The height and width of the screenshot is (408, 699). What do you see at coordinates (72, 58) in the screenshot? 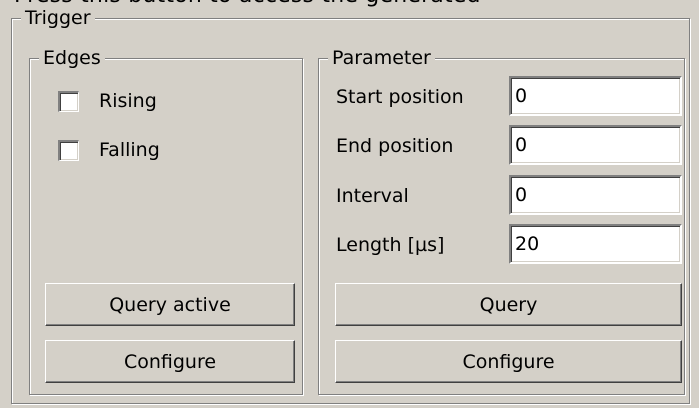
I see `edges-group-title: Edges` at bounding box center [72, 58].